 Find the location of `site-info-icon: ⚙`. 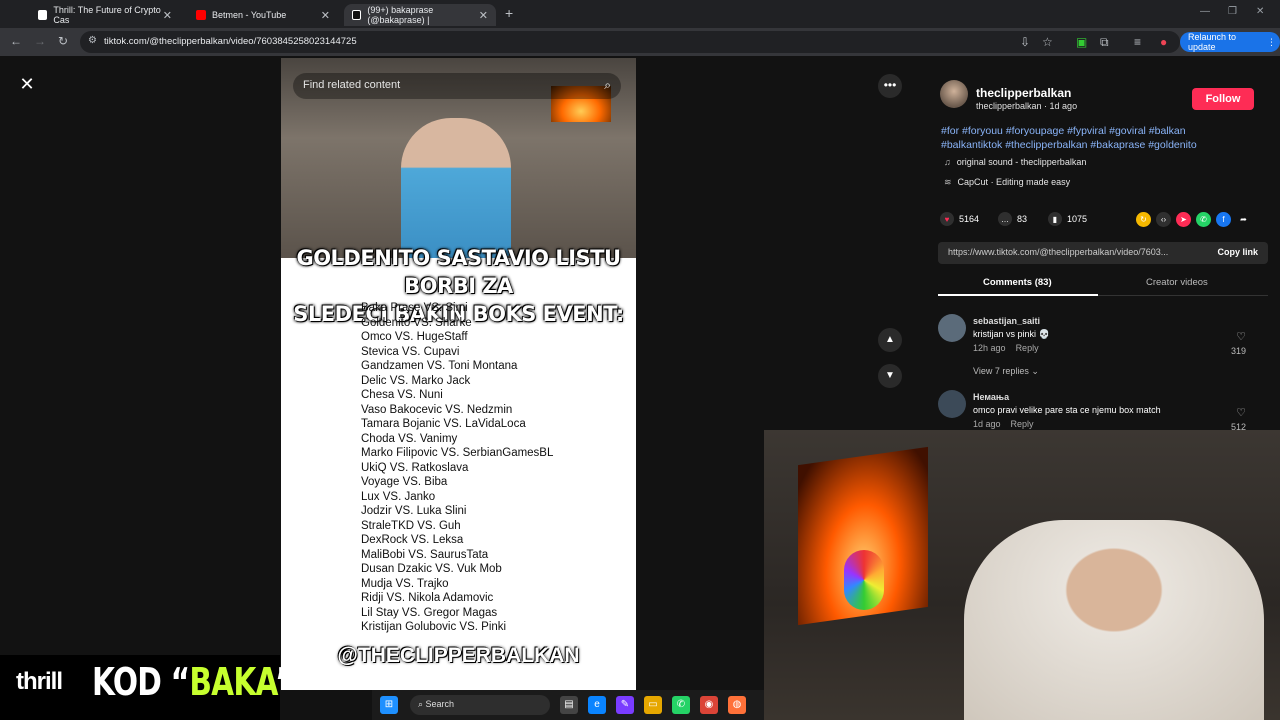

site-info-icon: ⚙ is located at coordinates (92, 40).